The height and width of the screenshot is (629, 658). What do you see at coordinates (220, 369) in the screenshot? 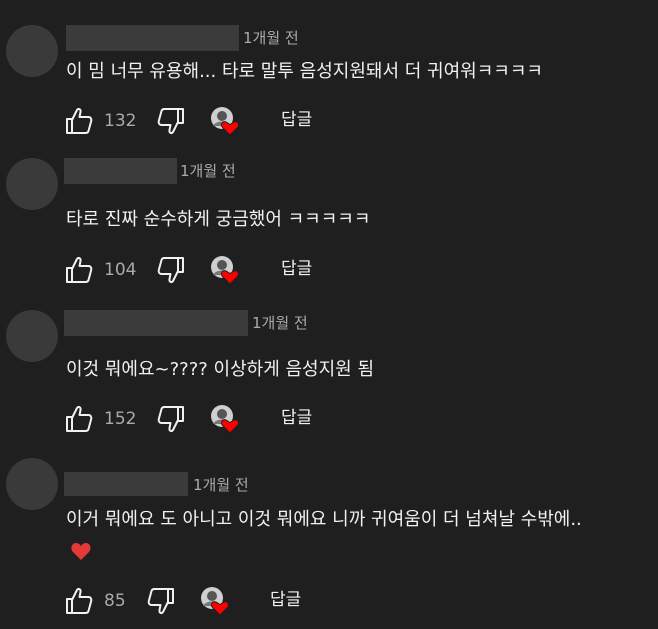
I see `comment-text: 이것 뭐에요~???? 이상하게 음성지원 됨` at bounding box center [220, 369].